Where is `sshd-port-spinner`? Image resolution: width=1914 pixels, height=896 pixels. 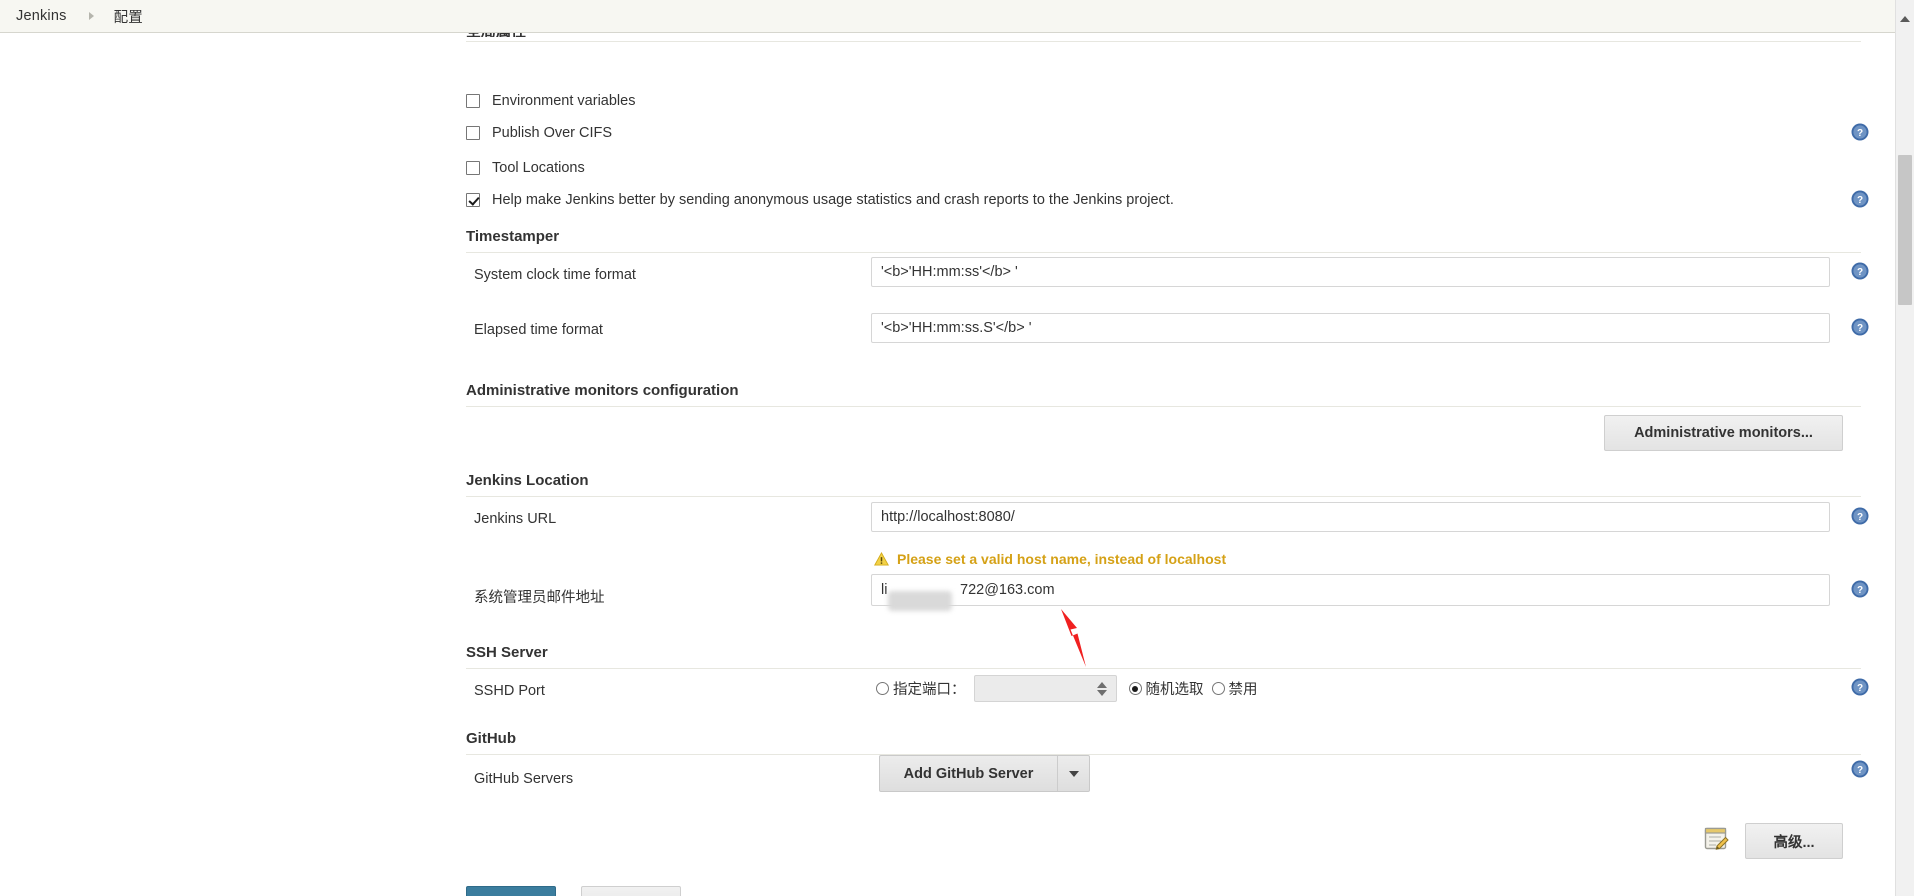 sshd-port-spinner is located at coordinates (1102, 688).